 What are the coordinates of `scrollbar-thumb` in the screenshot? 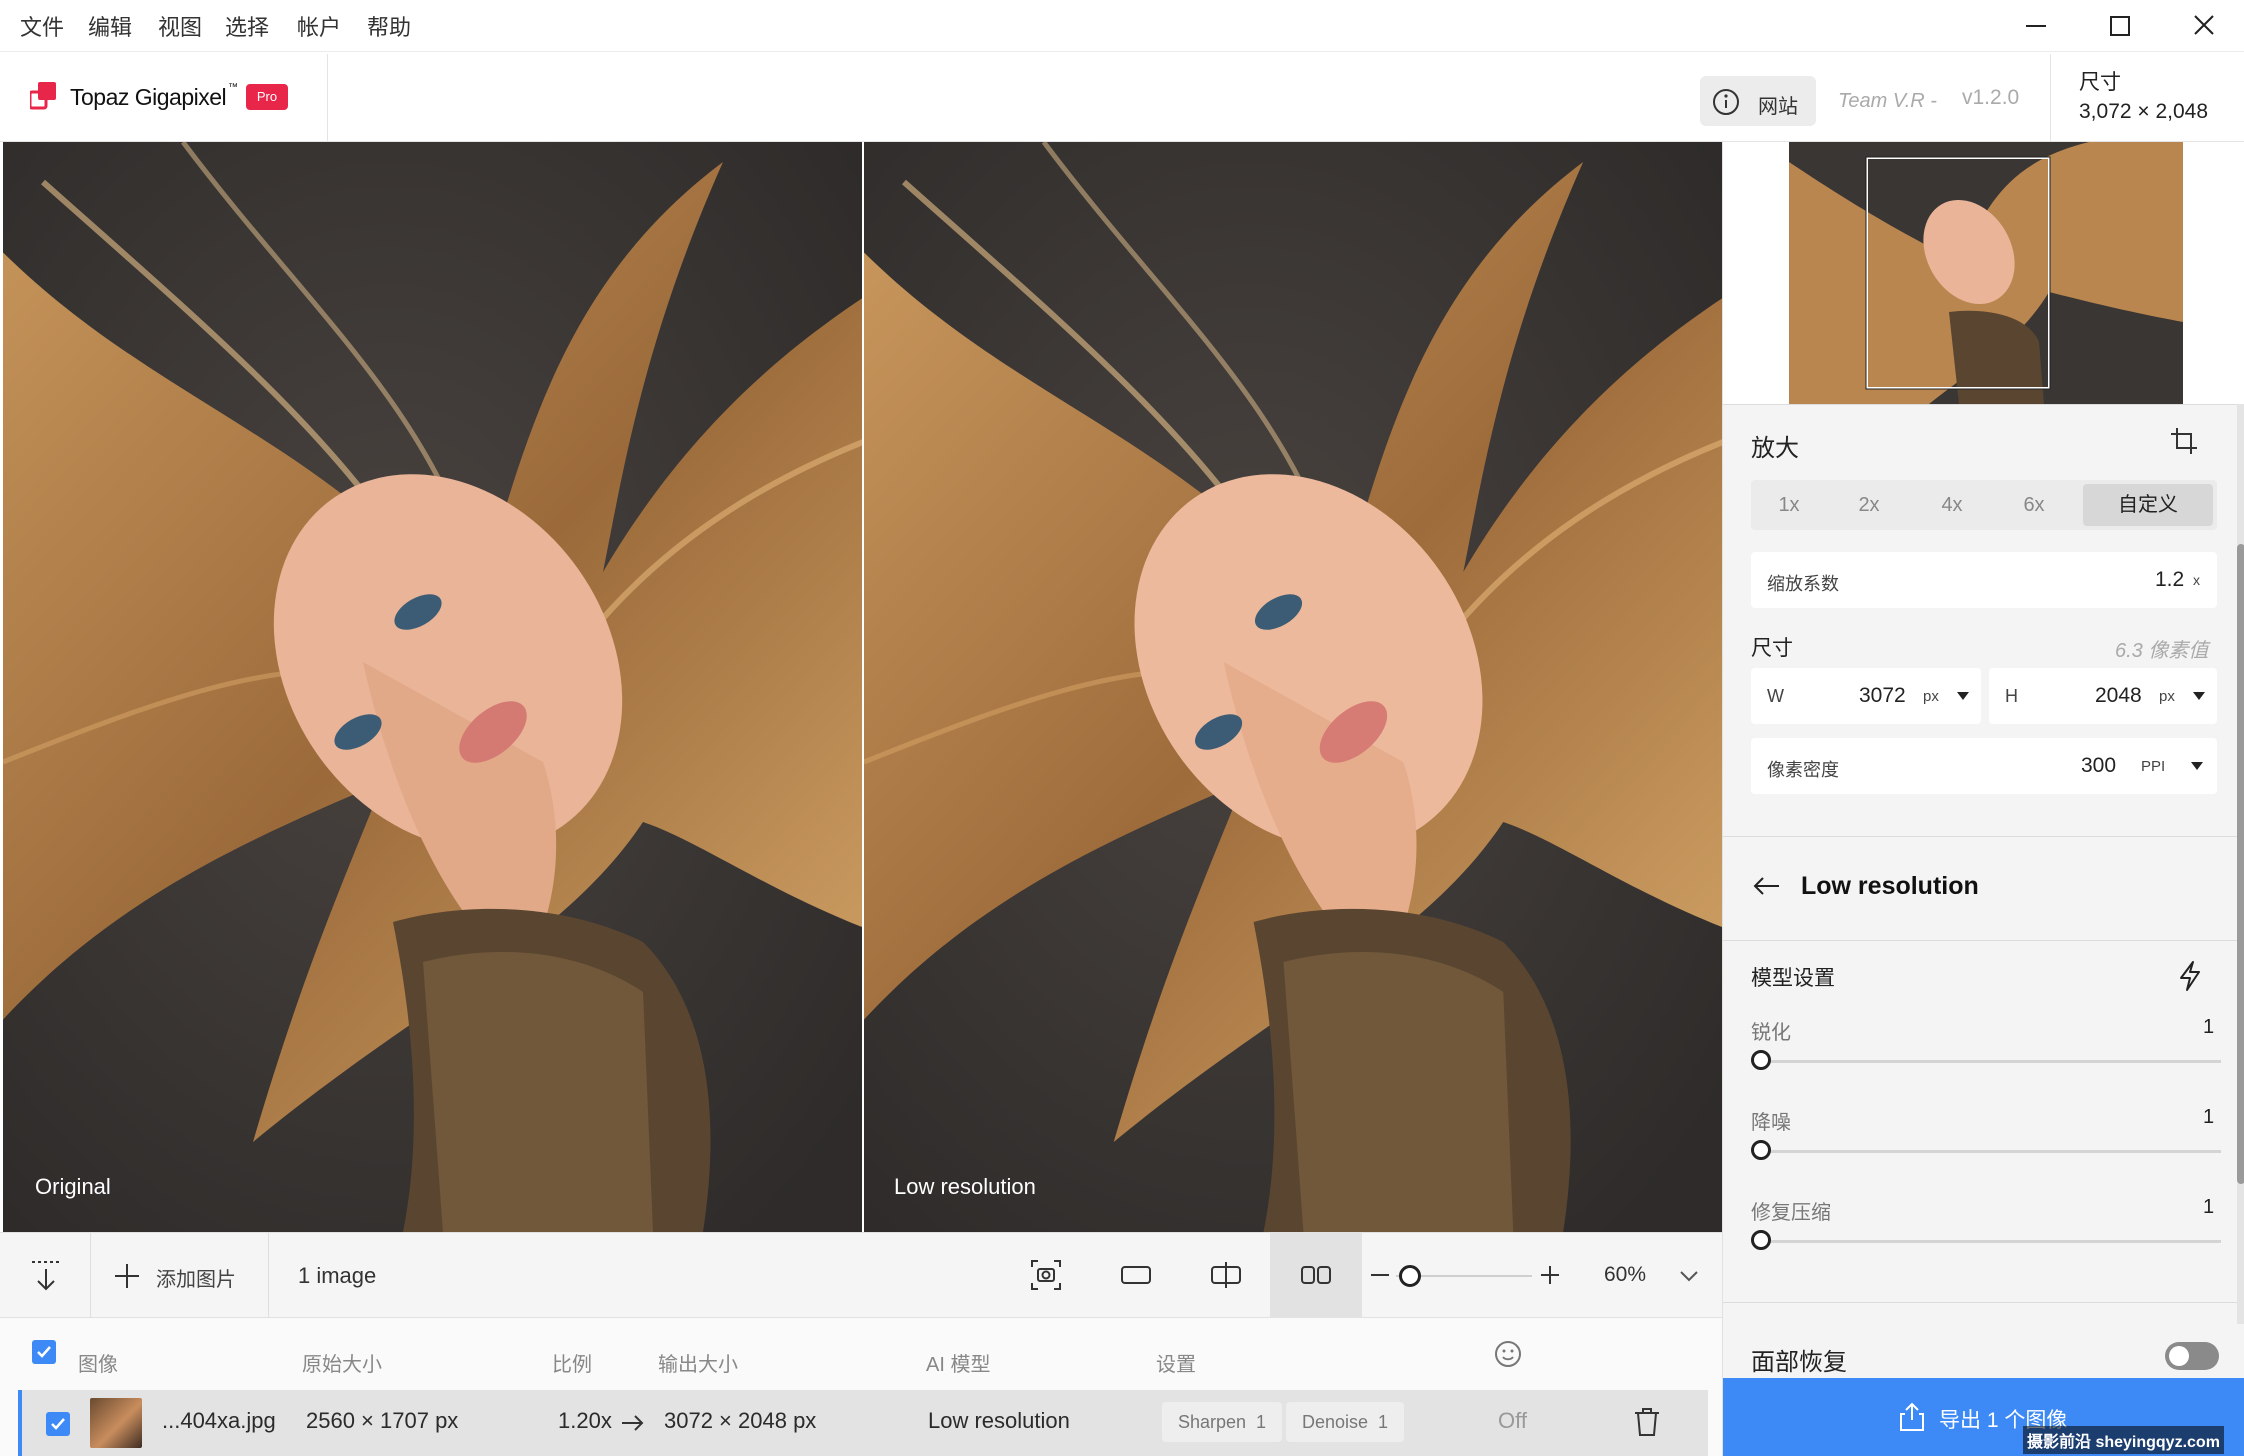 It's located at (2240, 864).